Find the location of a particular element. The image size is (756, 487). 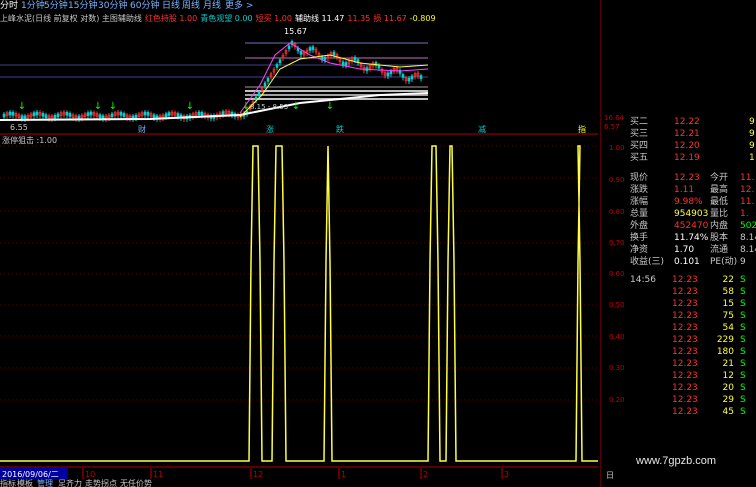

order-price: 12.19 is located at coordinates (687, 158).